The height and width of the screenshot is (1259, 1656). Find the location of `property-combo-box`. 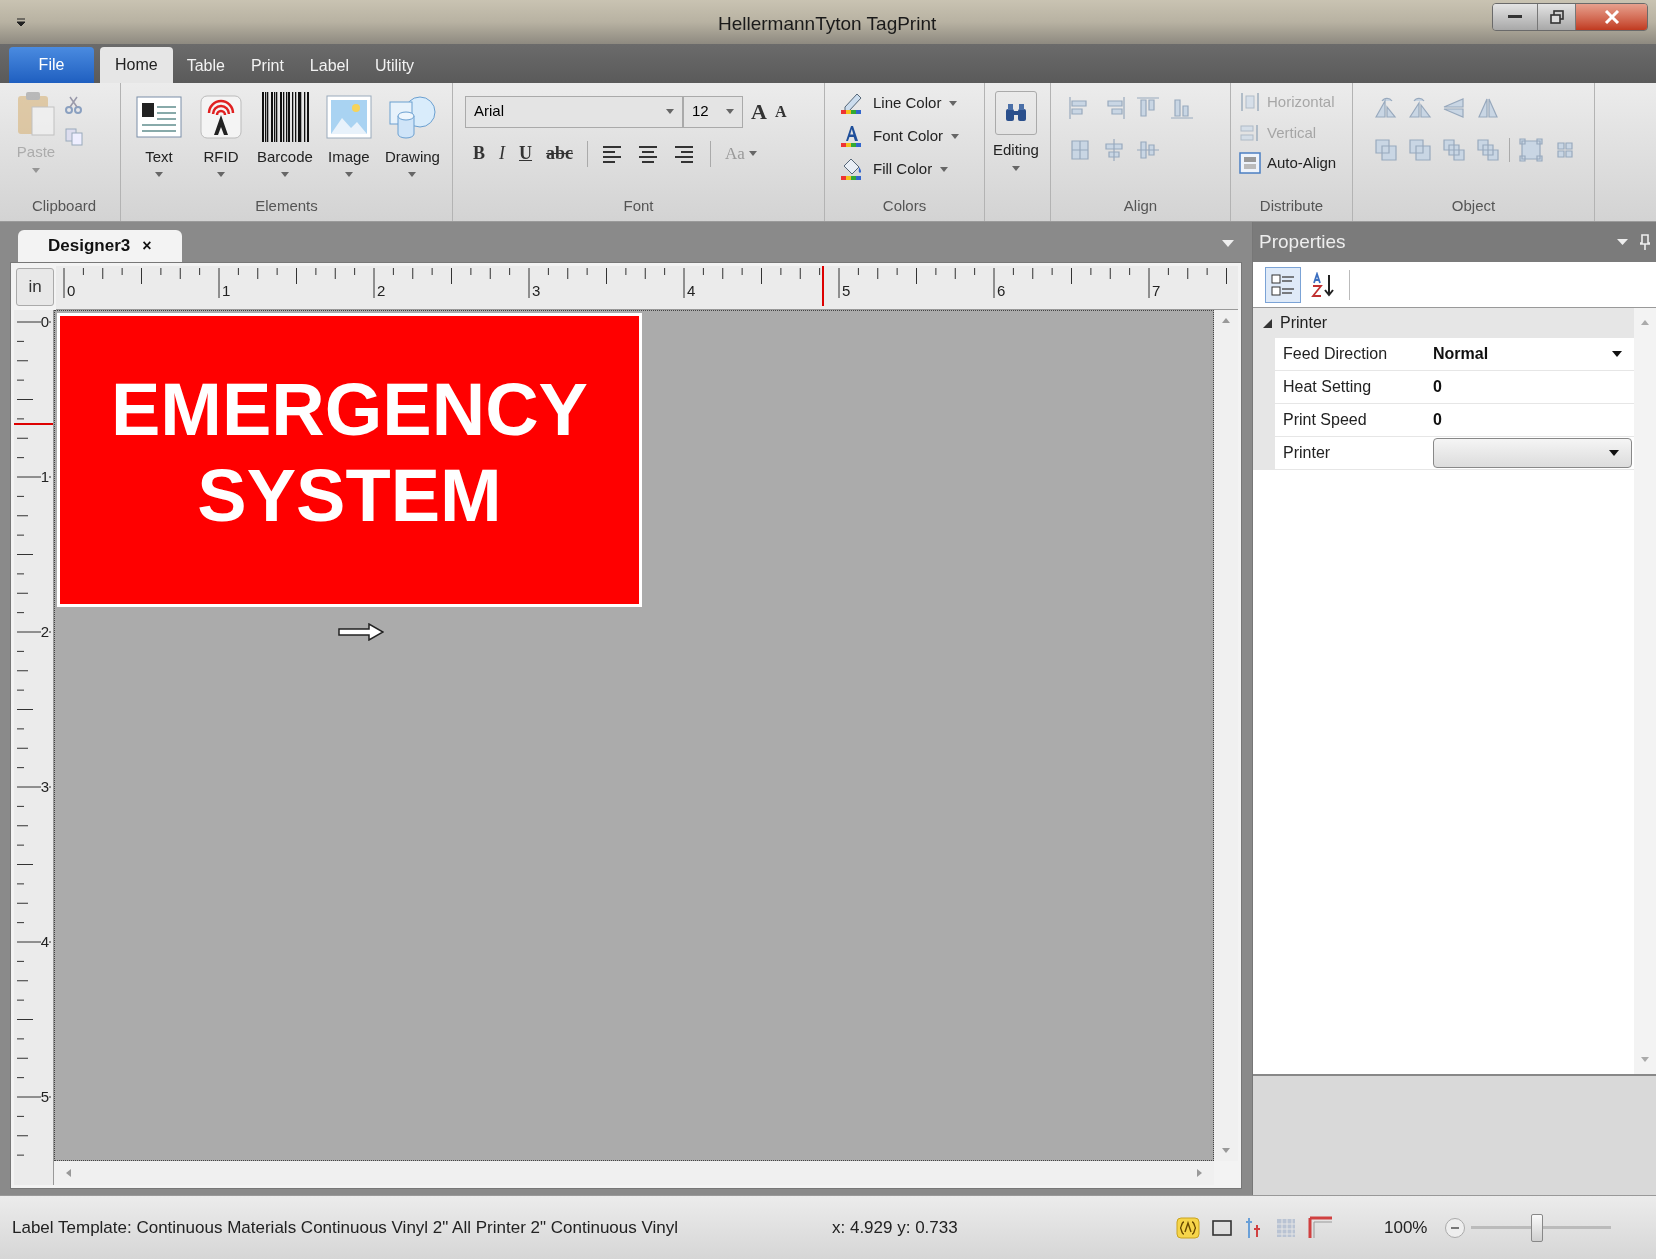

property-combo-box is located at coordinates (1532, 453).